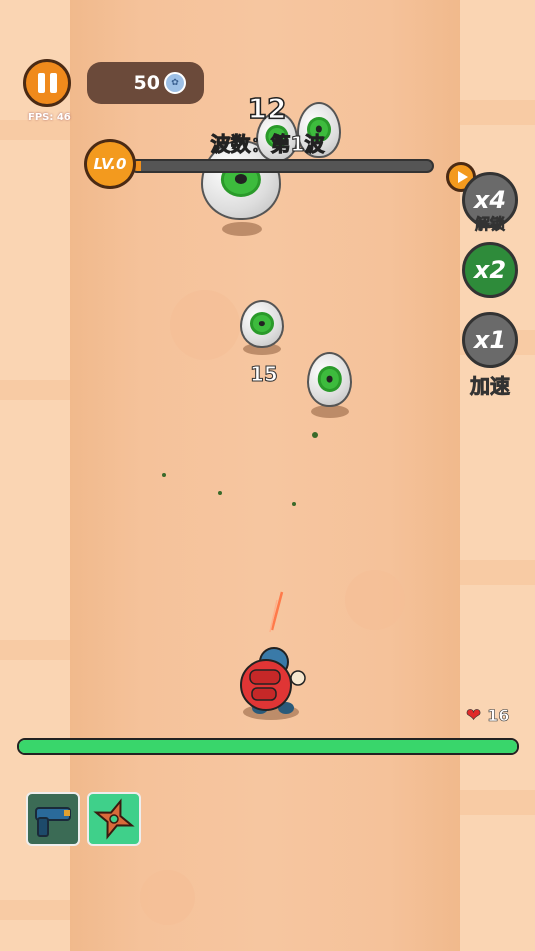 This screenshot has width=535, height=951. Describe the element at coordinates (53, 822) in the screenshot. I see `pistol-icon` at that location.